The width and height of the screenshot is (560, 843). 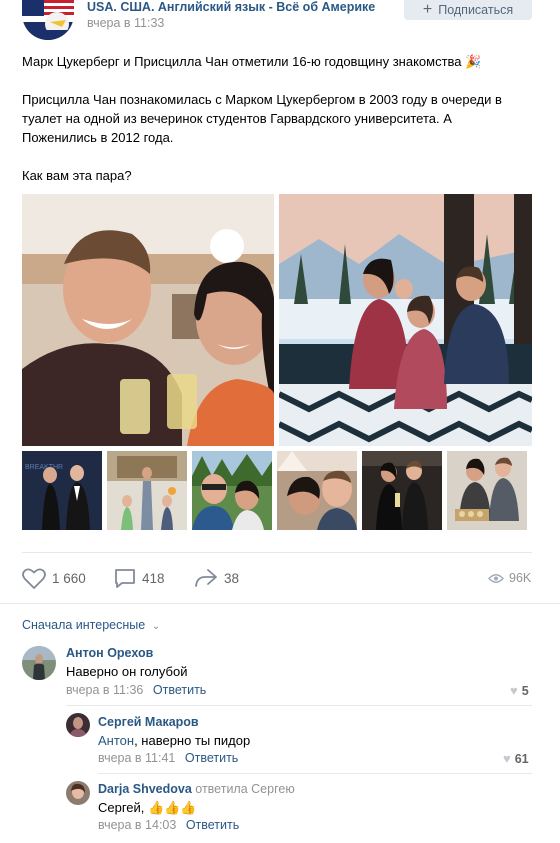 I want to click on comment-body: , наверно ты пидор, so click(x=192, y=740).